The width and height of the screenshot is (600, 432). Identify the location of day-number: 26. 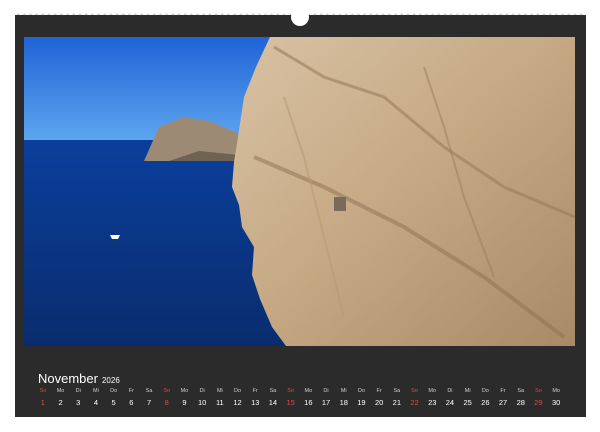
(485, 402).